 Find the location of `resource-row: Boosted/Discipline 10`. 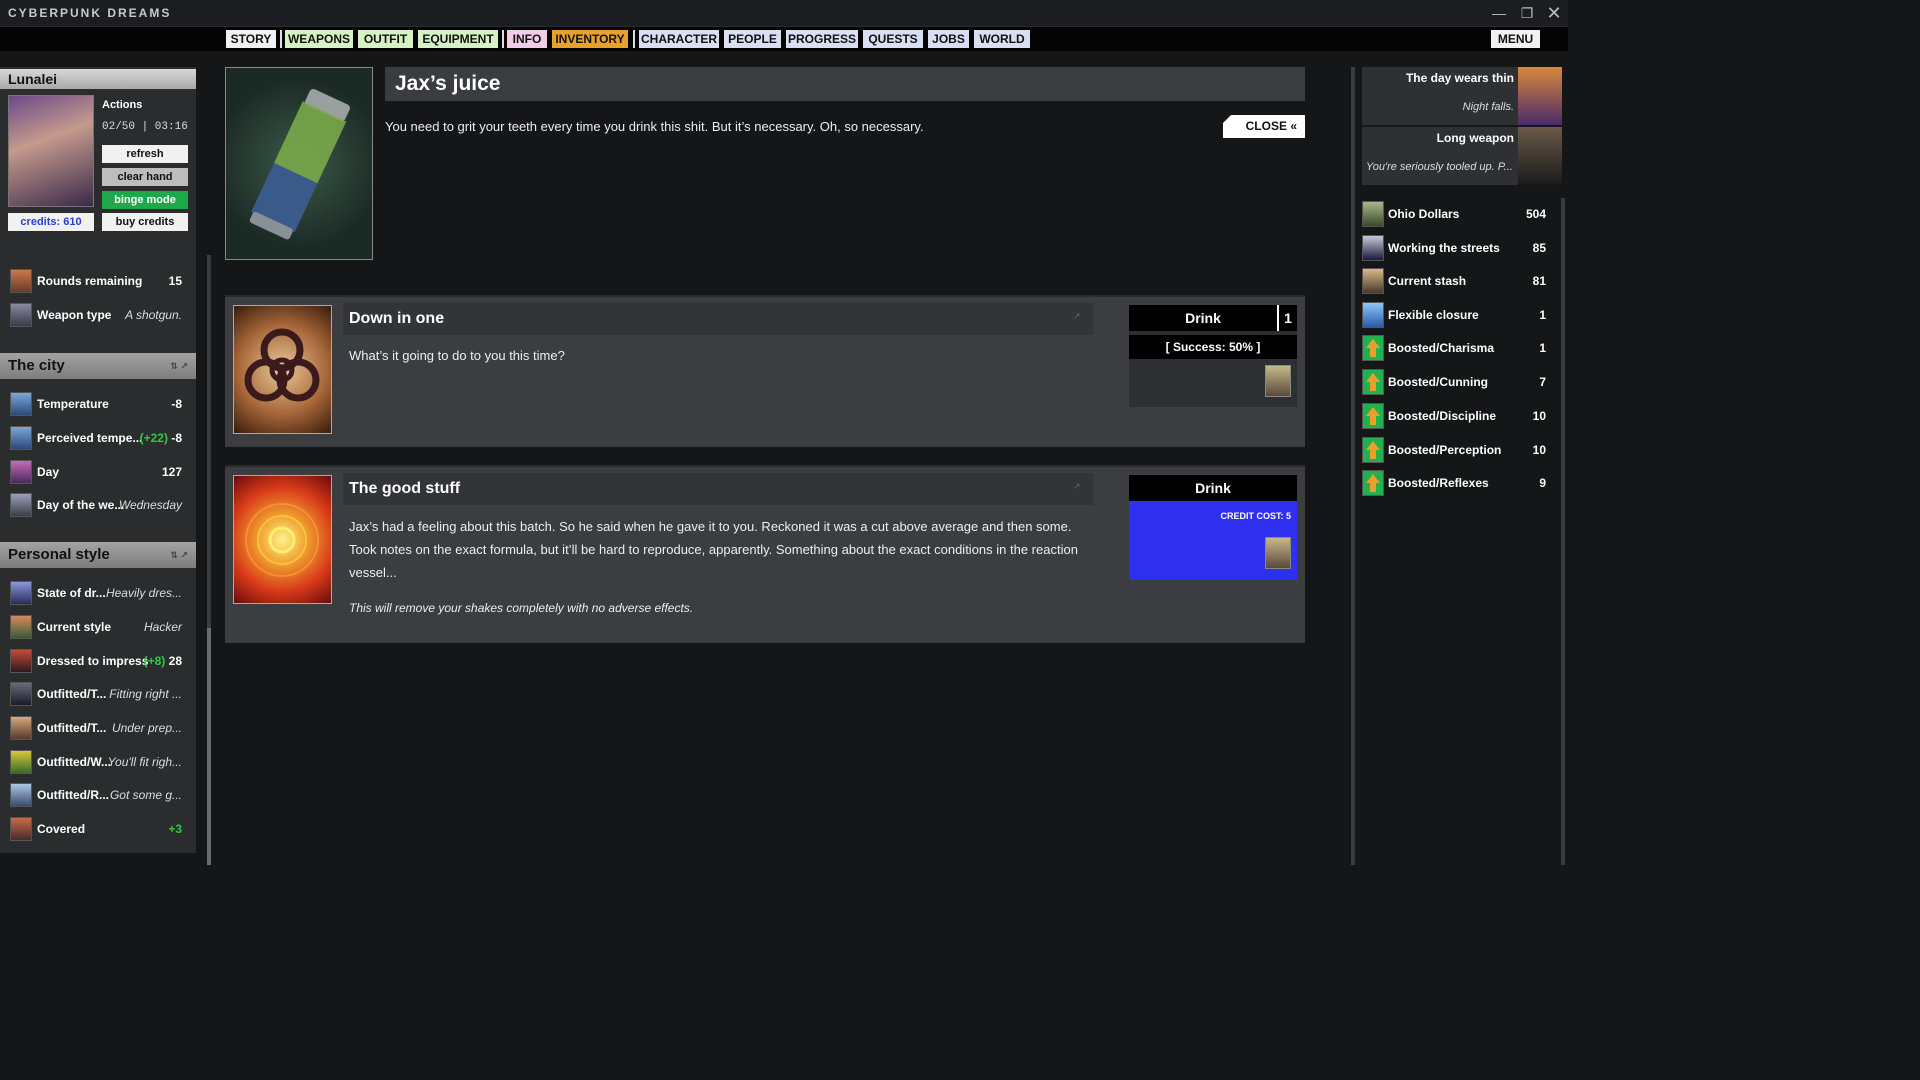

resource-row: Boosted/Discipline 10 is located at coordinates (1457, 416).